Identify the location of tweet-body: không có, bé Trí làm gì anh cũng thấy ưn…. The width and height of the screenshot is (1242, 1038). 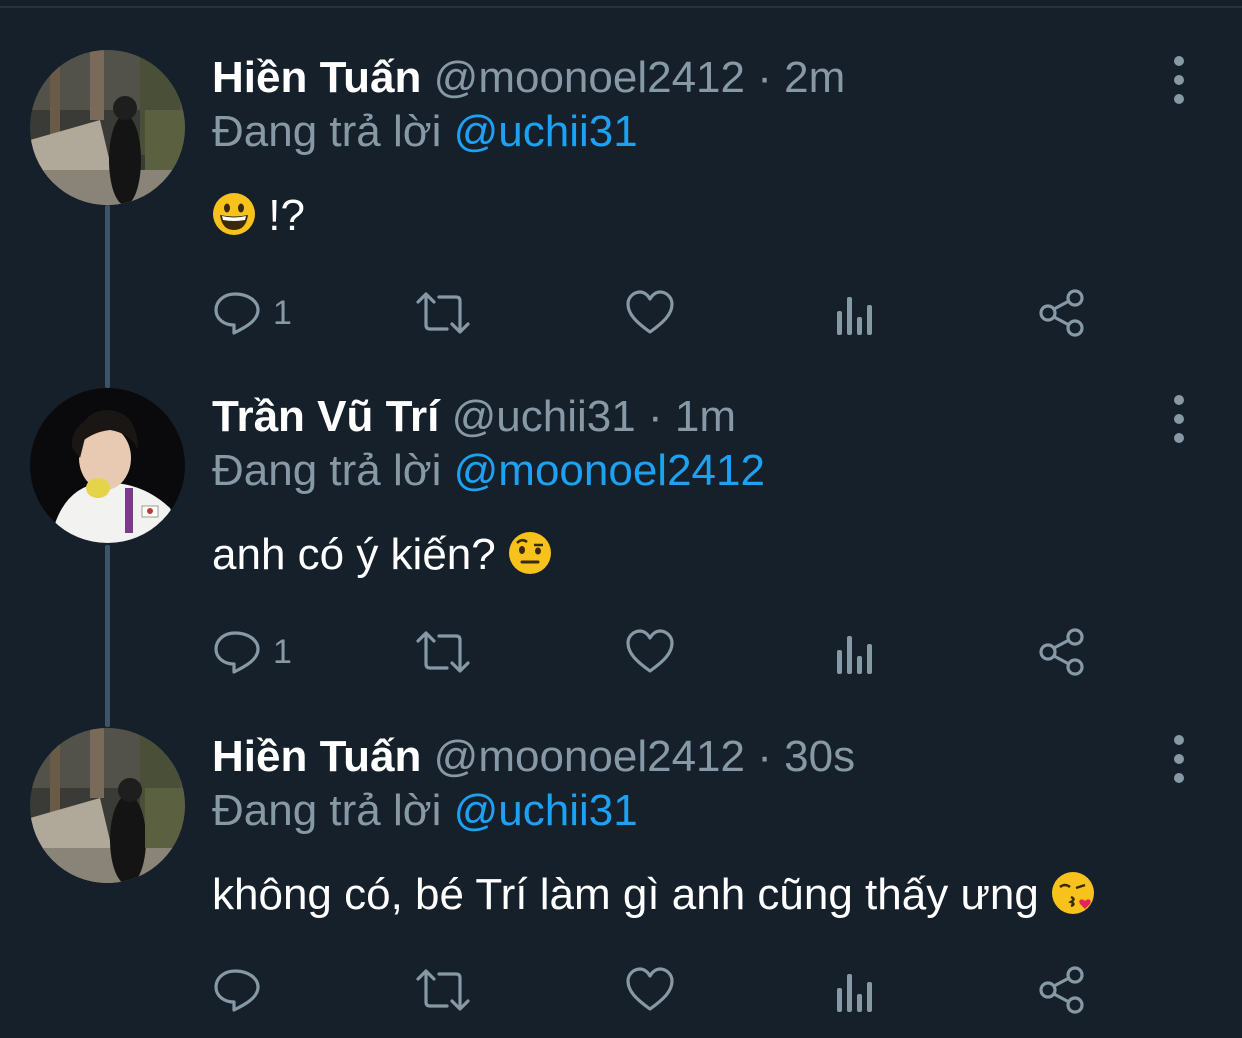
(625, 894).